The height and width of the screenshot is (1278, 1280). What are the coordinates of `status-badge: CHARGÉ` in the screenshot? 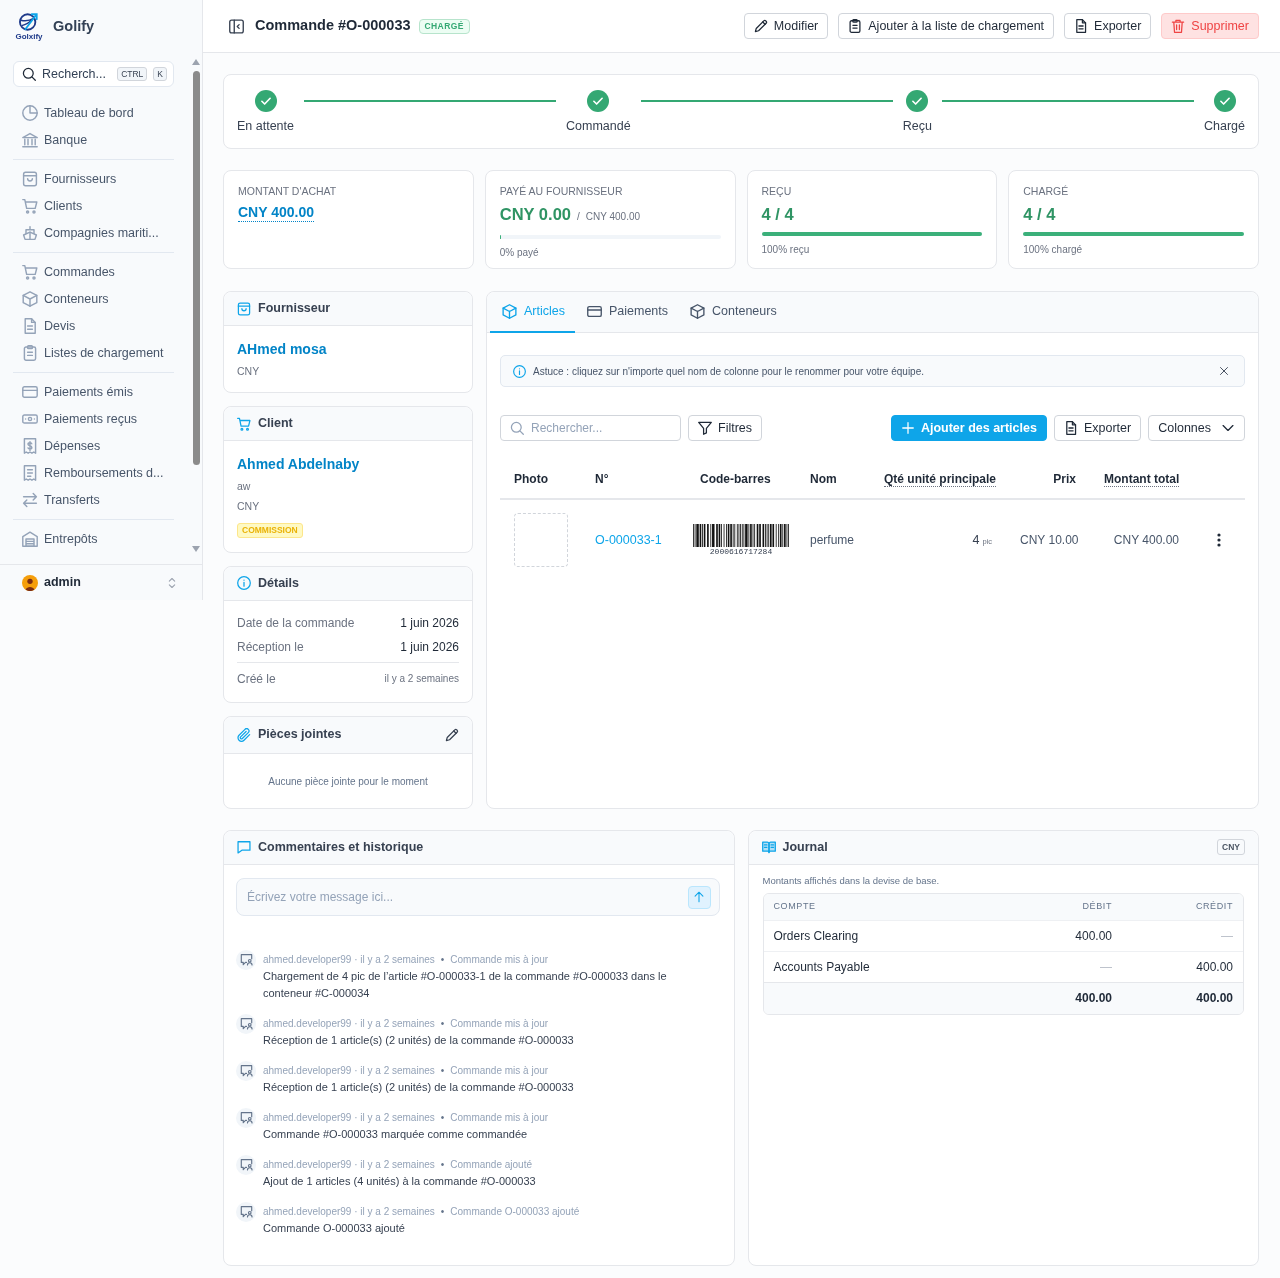 It's located at (444, 26).